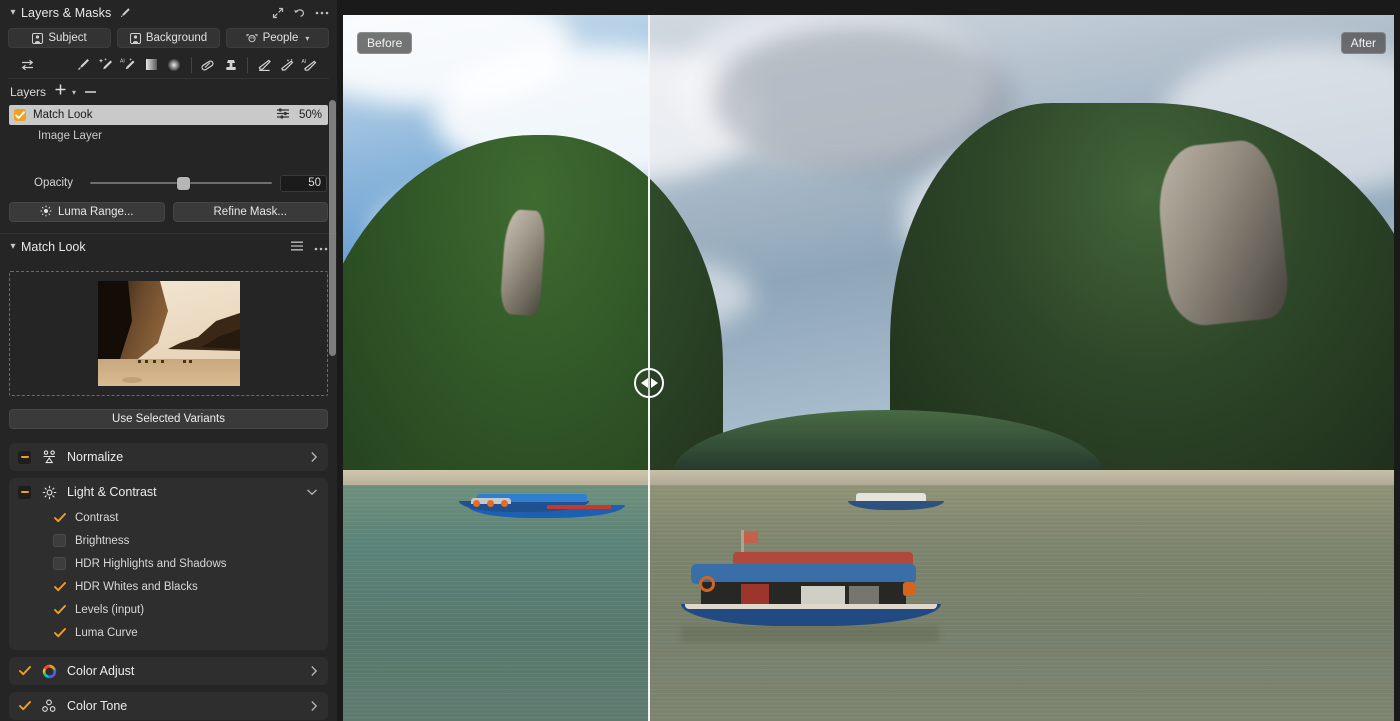  I want to click on segment-background: Background, so click(168, 38).